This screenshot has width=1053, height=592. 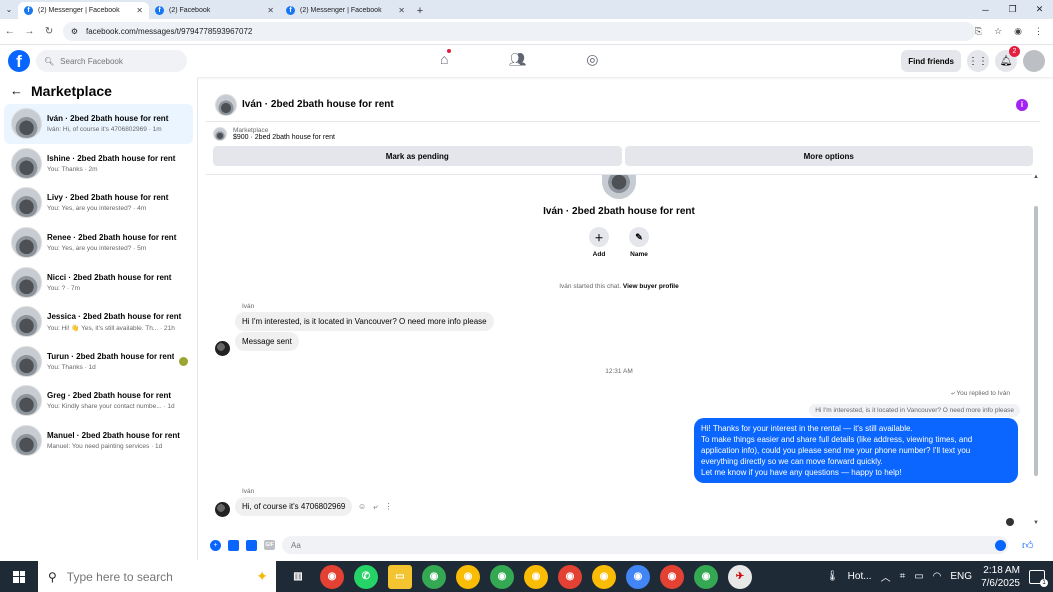 What do you see at coordinates (961, 576) in the screenshot?
I see `language-indicator: ENG` at bounding box center [961, 576].